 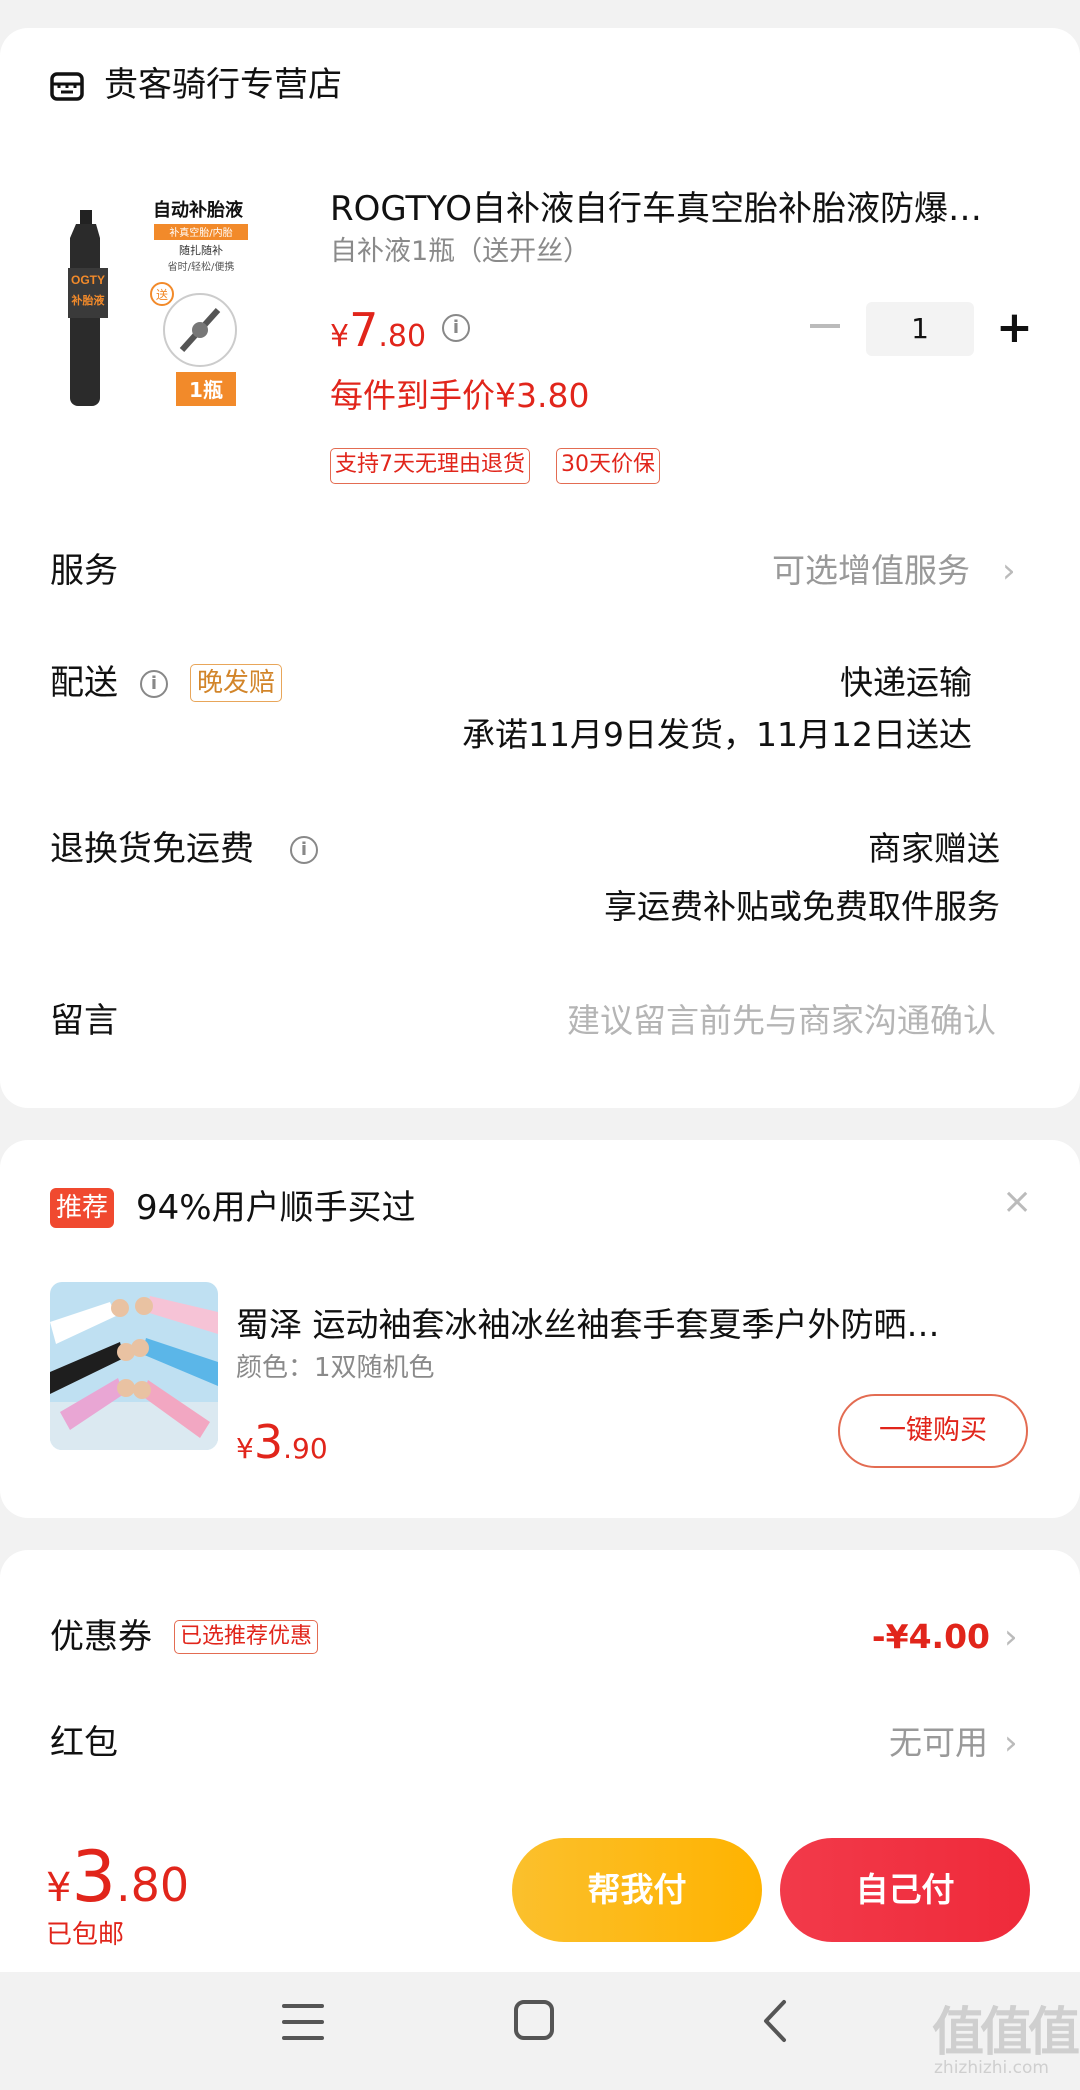 I want to click on recommend-title: 94%用户顺手买过, so click(x=276, y=1208).